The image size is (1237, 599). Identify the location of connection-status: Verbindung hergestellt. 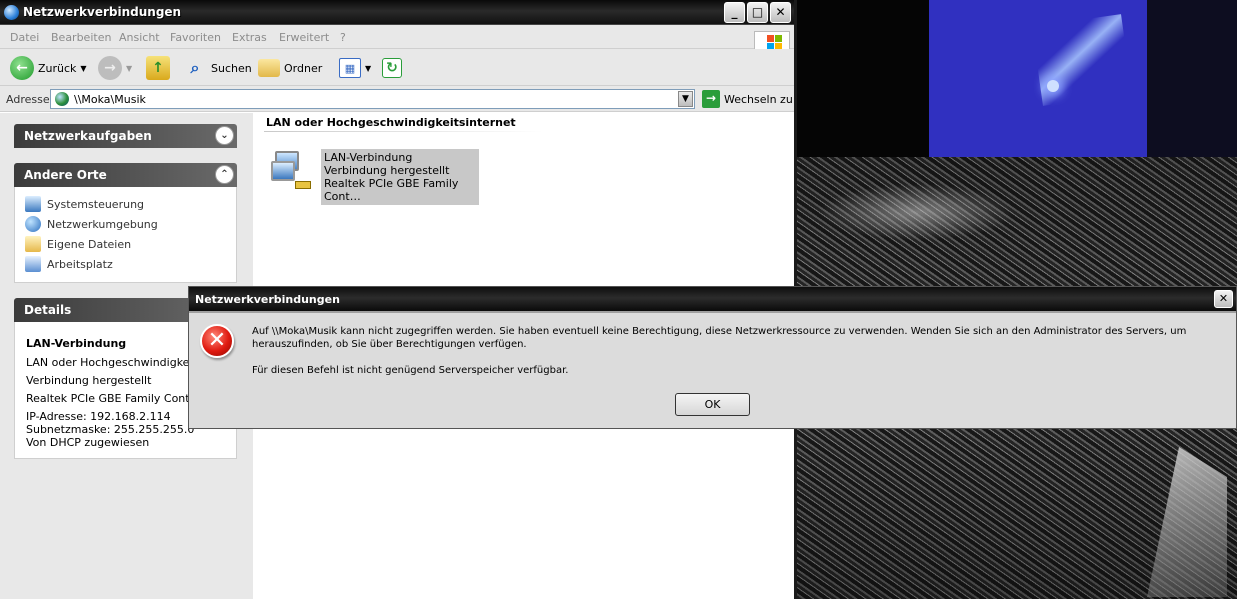
(387, 170).